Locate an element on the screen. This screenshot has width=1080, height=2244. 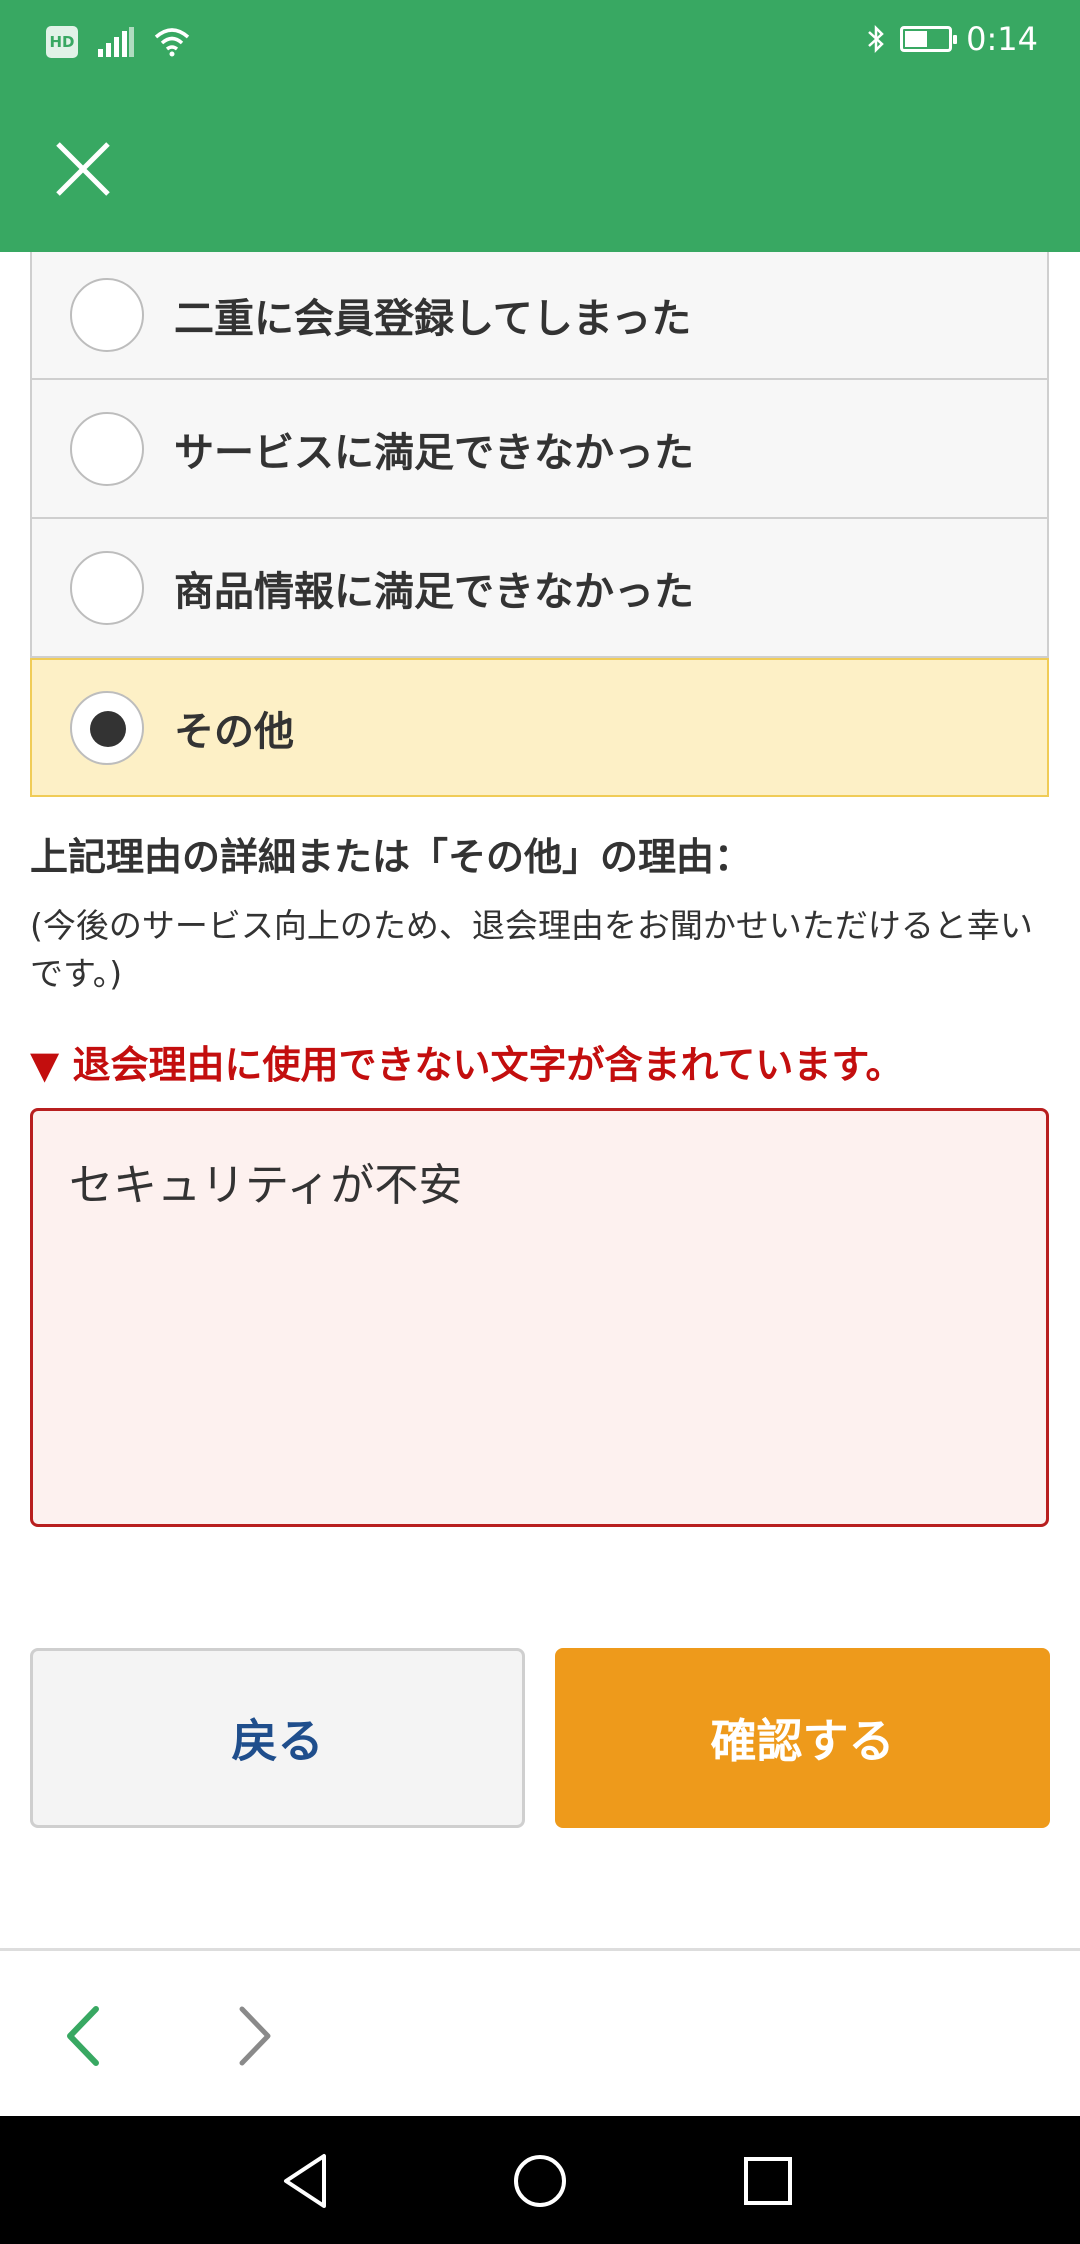
square-recent-icon is located at coordinates (768, 2181).